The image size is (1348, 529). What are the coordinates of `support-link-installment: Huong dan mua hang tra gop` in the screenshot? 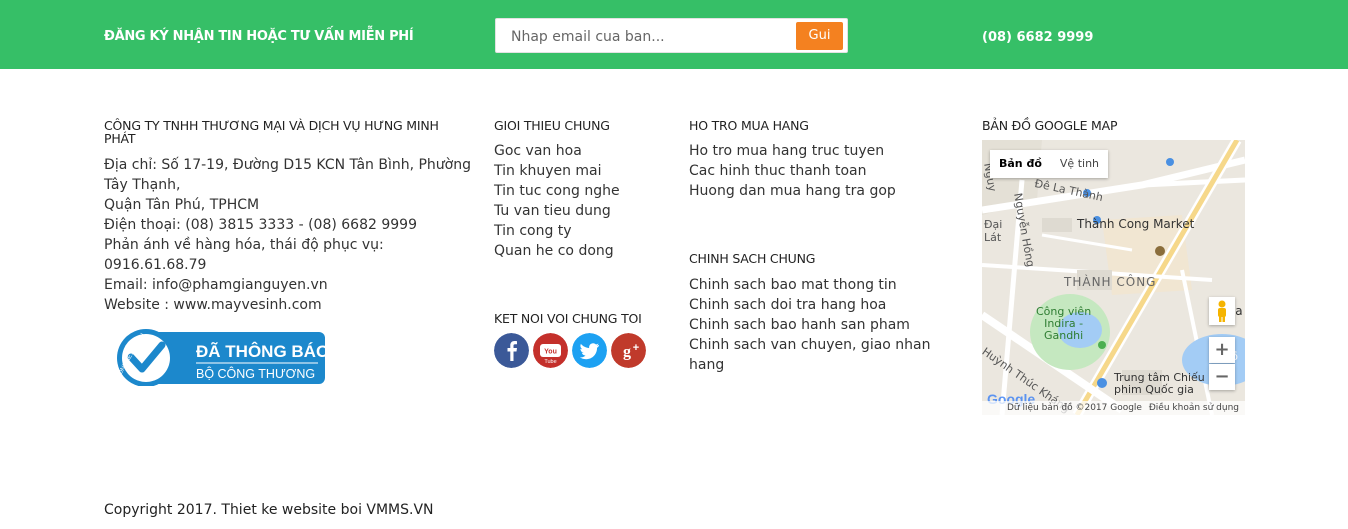 It's located at (792, 191).